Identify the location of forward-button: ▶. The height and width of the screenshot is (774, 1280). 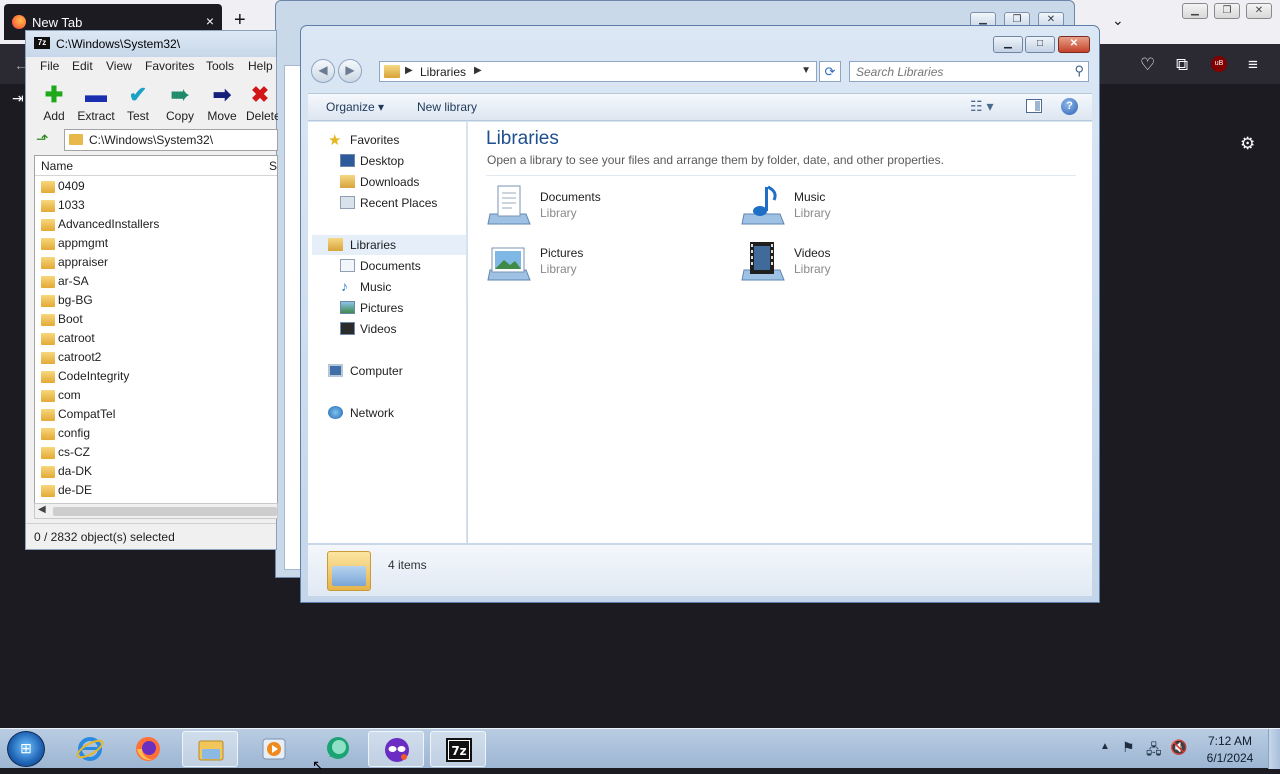
(350, 71).